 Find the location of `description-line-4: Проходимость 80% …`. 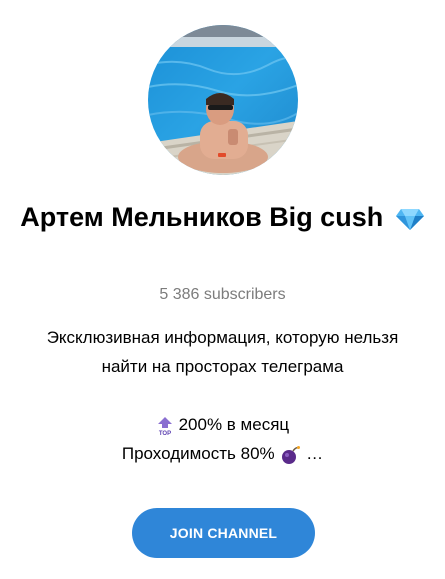

description-line-4: Проходимость 80% … is located at coordinates (222, 453).